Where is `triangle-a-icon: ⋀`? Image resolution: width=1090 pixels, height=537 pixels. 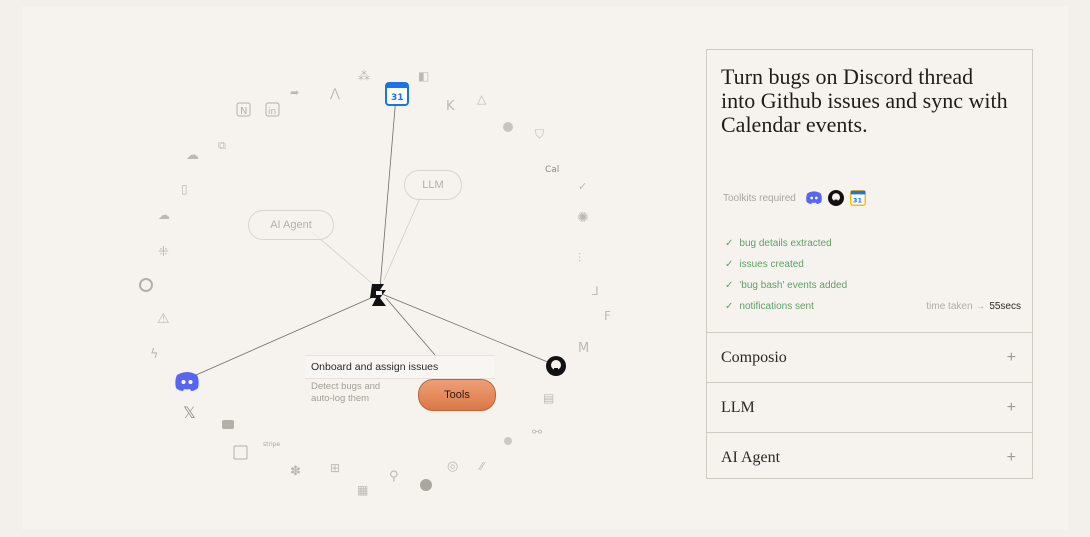
triangle-a-icon: ⋀ is located at coordinates (334, 93).